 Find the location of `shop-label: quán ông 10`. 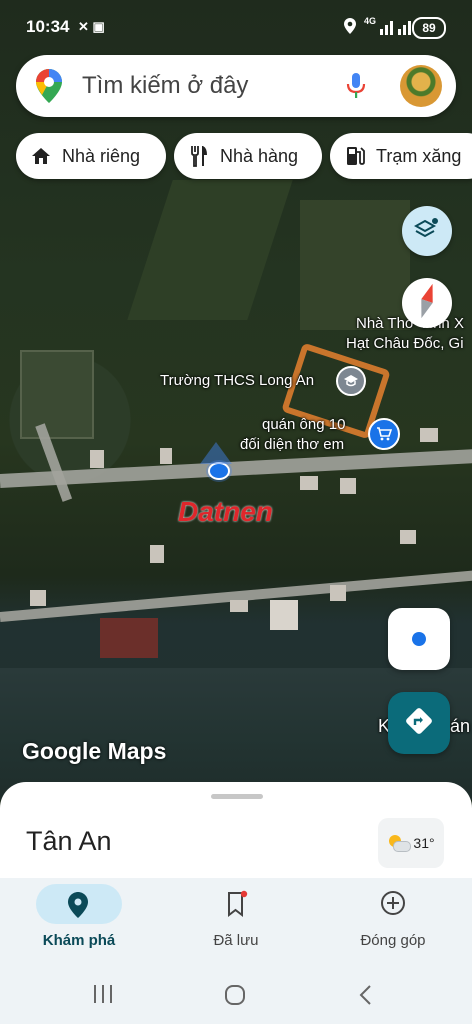

shop-label: quán ông 10 is located at coordinates (303, 424).